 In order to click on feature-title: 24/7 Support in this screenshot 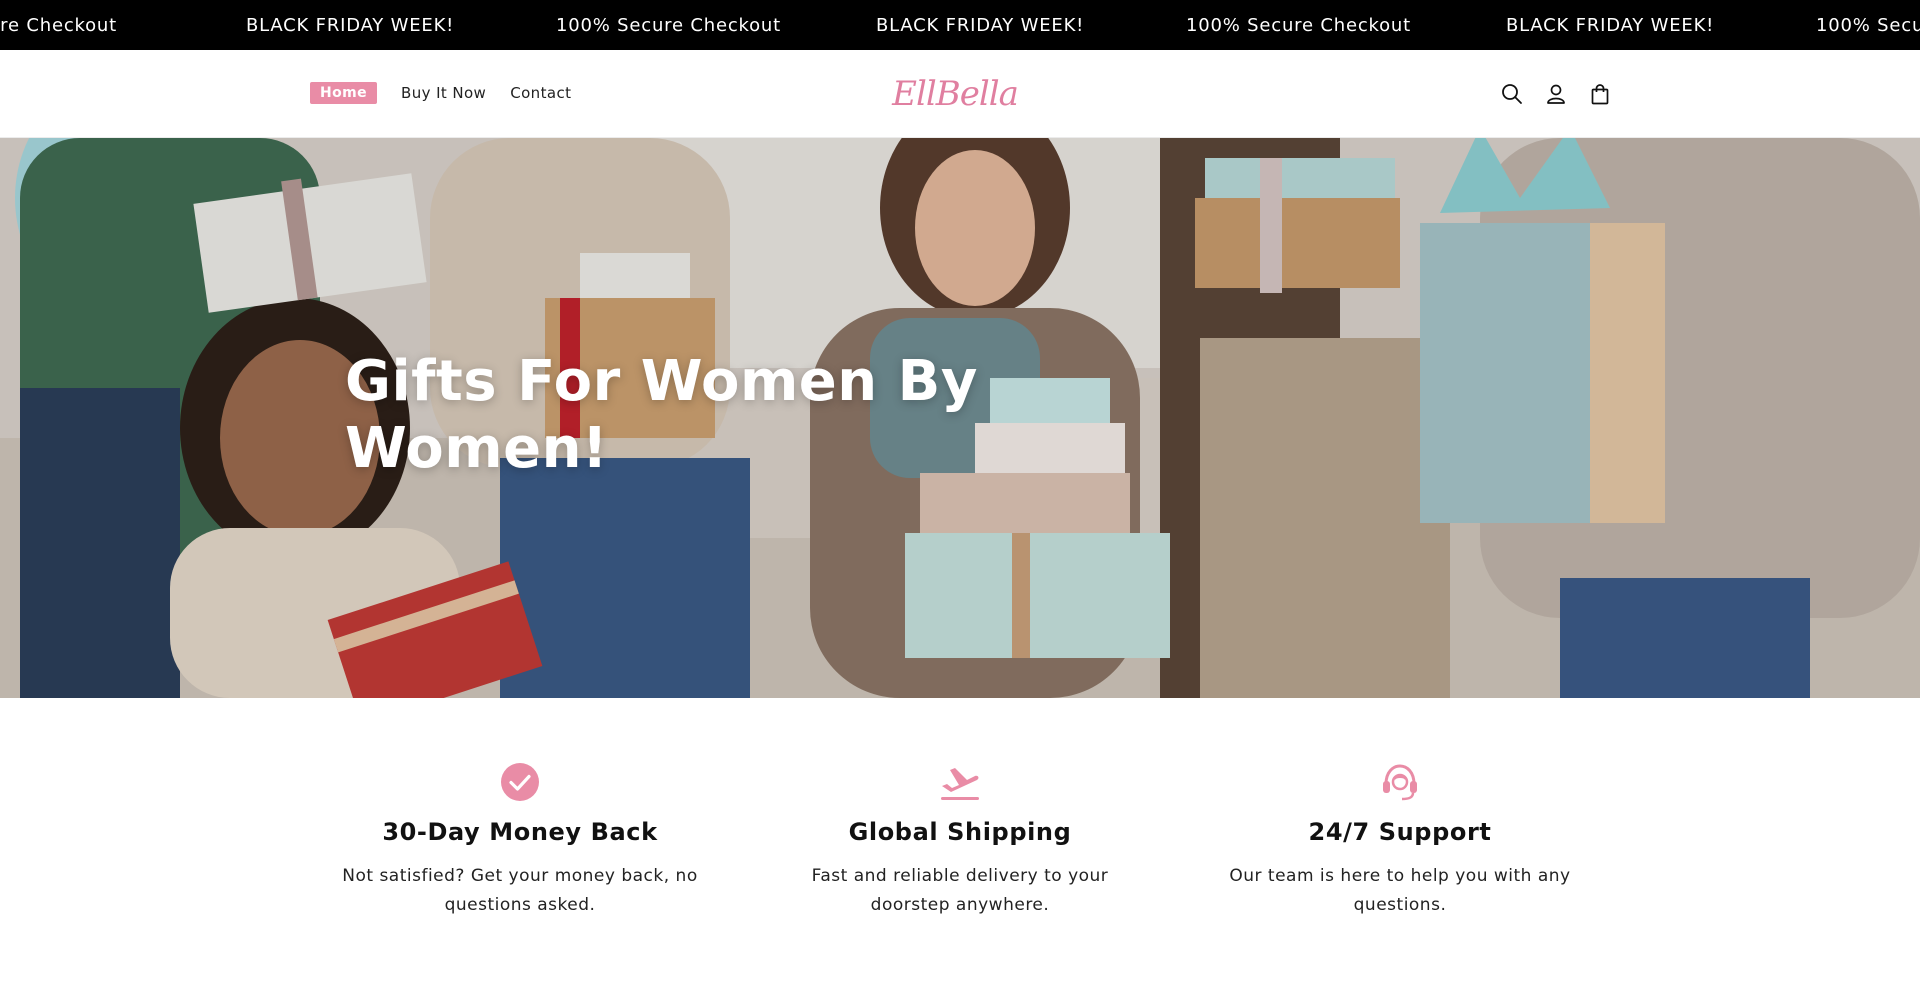, I will do `click(1400, 832)`.